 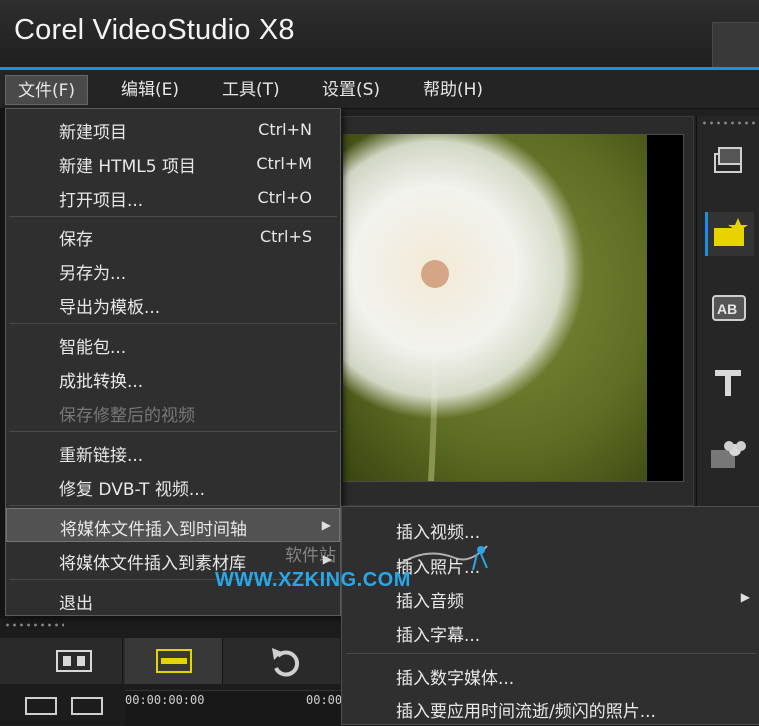 What do you see at coordinates (127, 416) in the screenshot?
I see `menu-item-save-trimmed-video: 保存修整后的视频` at bounding box center [127, 416].